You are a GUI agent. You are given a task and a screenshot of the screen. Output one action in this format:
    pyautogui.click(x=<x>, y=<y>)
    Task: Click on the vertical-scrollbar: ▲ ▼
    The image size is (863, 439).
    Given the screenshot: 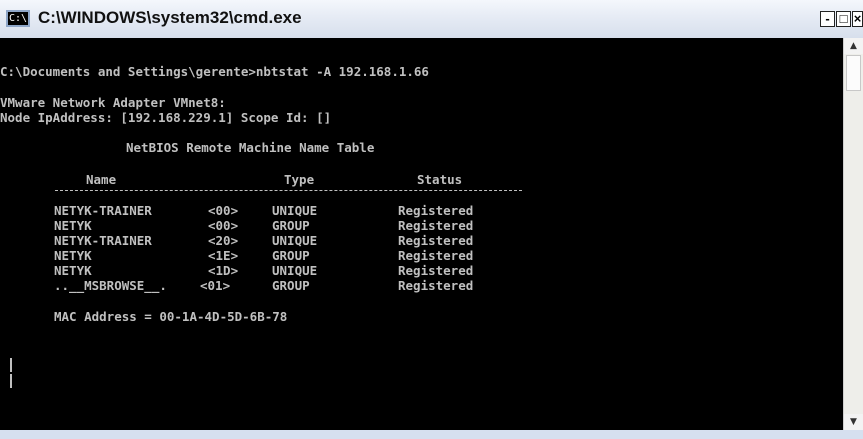 What is the action you would take?
    pyautogui.click(x=853, y=234)
    